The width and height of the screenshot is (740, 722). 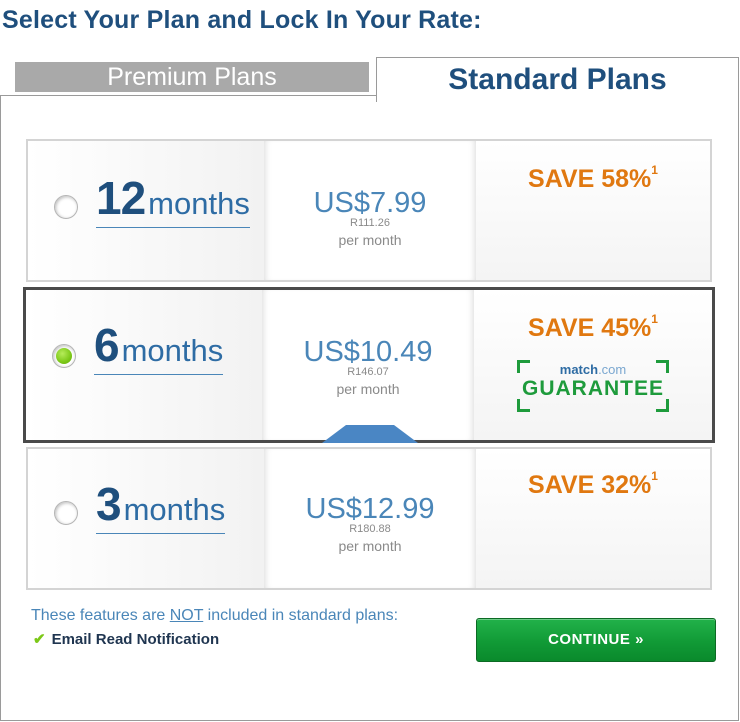 I want to click on radio-selected-dot, so click(x=64, y=356).